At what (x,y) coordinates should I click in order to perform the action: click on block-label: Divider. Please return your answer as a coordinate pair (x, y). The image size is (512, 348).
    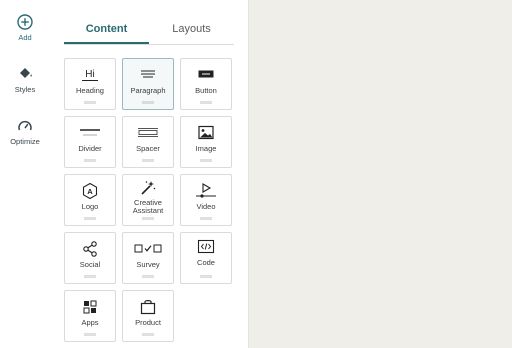
    Looking at the image, I should click on (90, 148).